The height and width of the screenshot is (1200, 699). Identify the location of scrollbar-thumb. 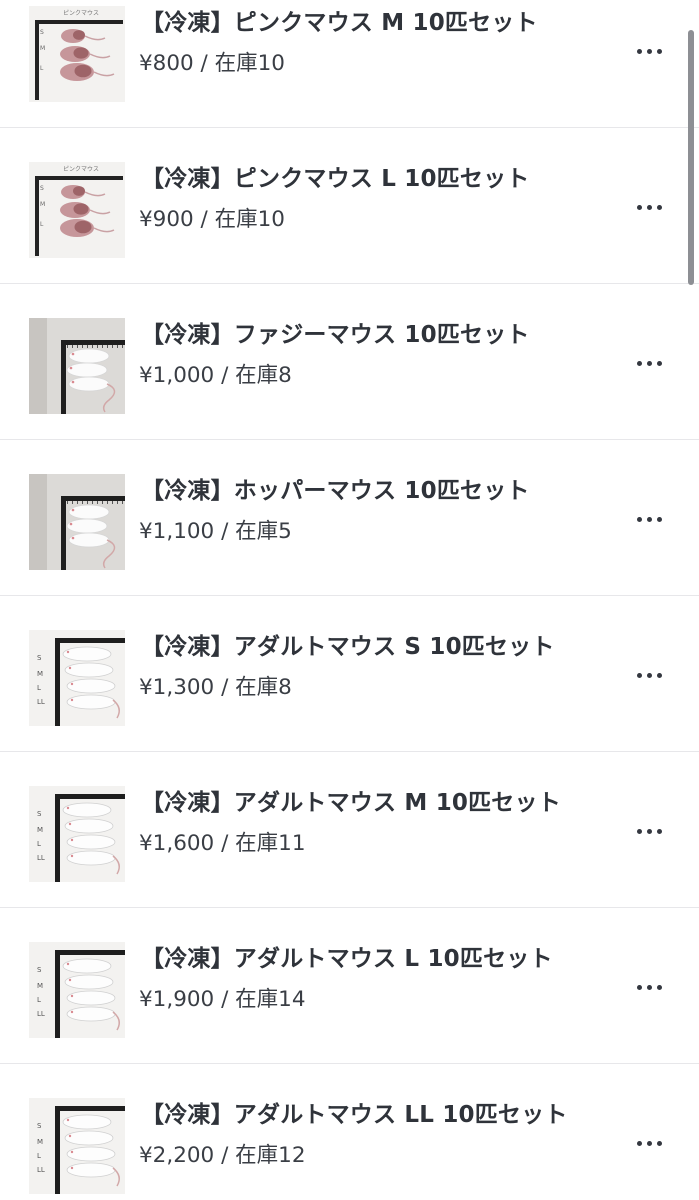
(691, 157).